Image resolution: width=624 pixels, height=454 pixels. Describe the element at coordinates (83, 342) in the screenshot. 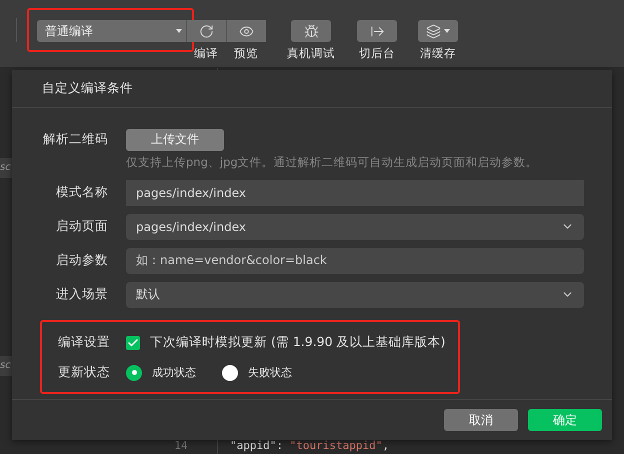

I see `field-label: 编译设置` at that location.